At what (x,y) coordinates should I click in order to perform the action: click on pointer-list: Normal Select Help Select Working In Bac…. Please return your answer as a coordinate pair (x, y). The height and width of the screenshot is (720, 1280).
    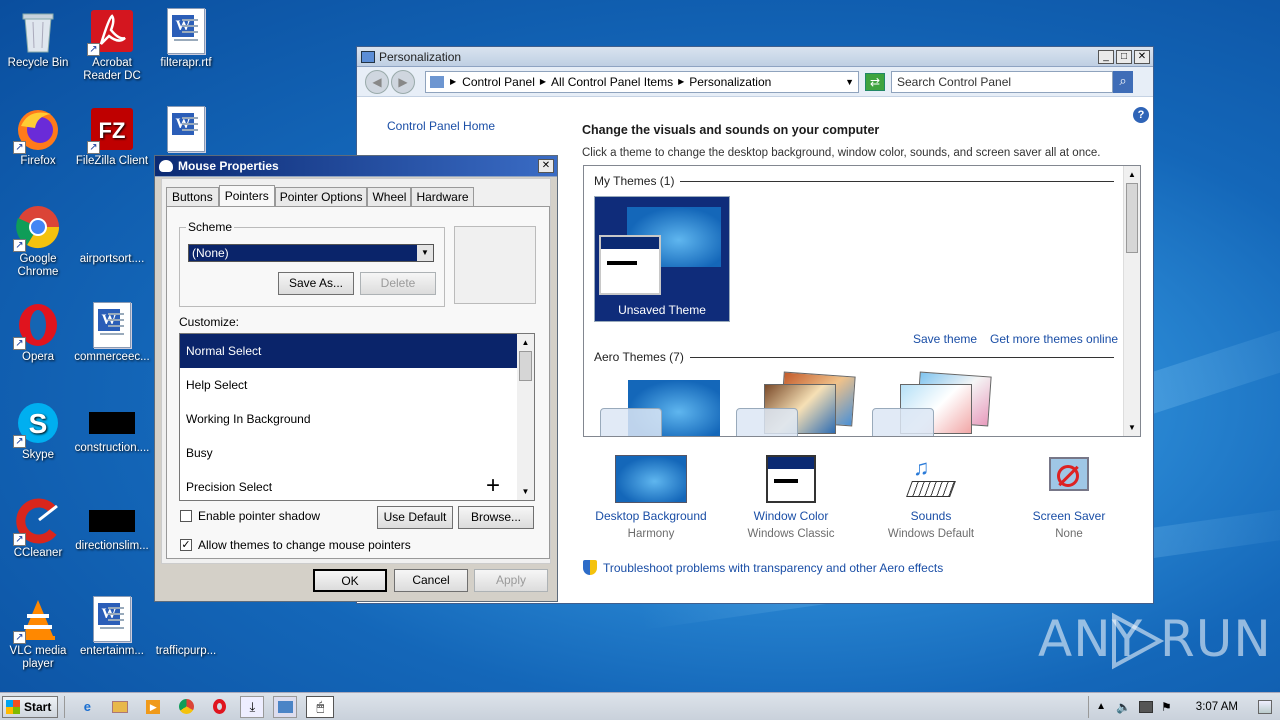
    Looking at the image, I should click on (357, 417).